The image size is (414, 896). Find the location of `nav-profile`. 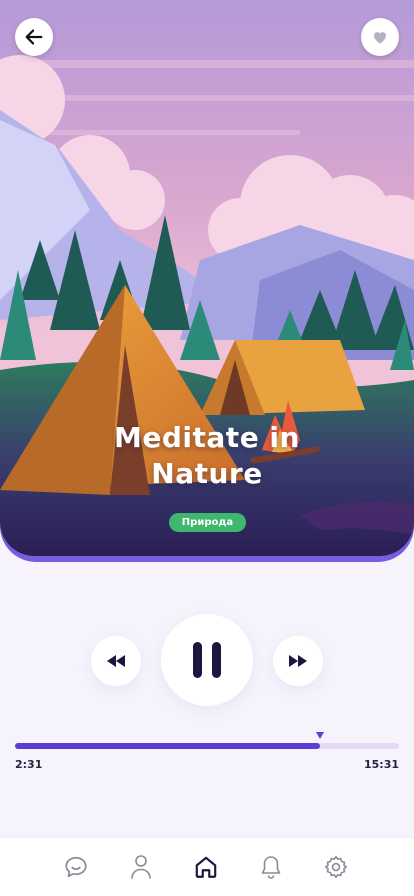

nav-profile is located at coordinates (141, 867).